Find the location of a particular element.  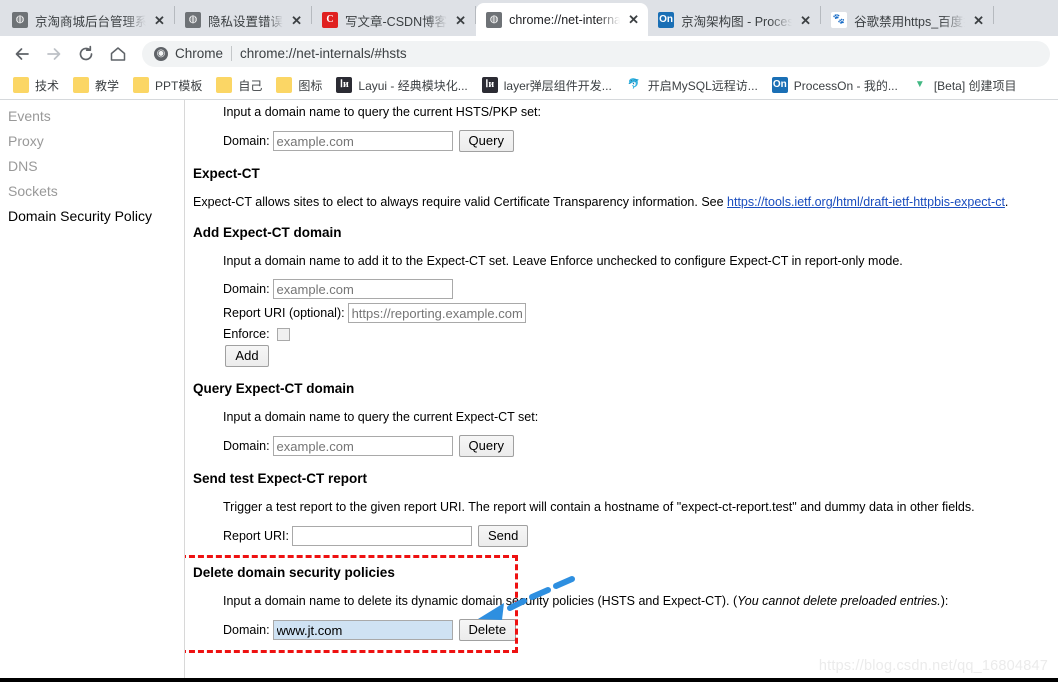

forward-icon is located at coordinates (54, 54).